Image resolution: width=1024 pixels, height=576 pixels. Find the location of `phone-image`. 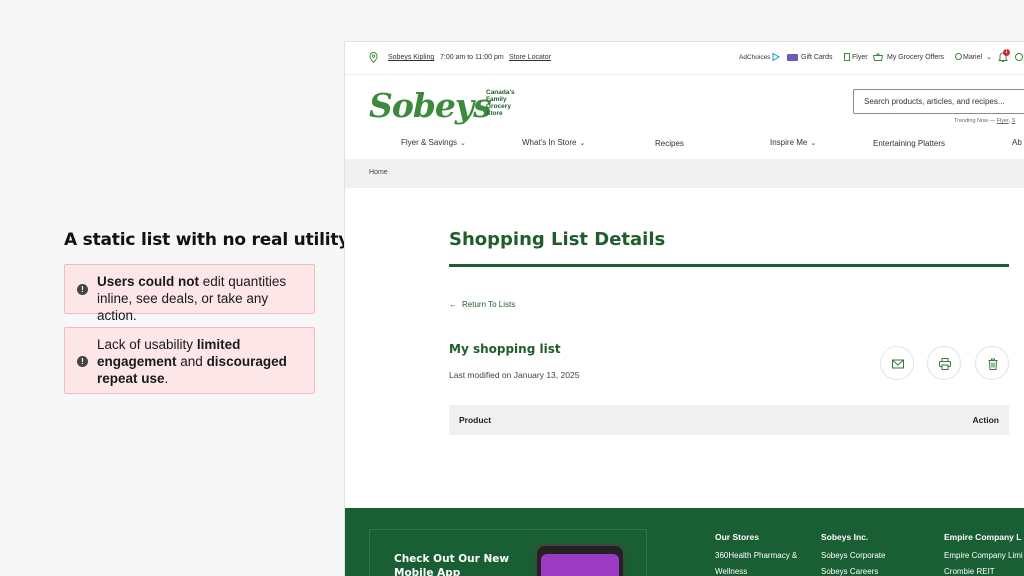

phone-image is located at coordinates (580, 560).